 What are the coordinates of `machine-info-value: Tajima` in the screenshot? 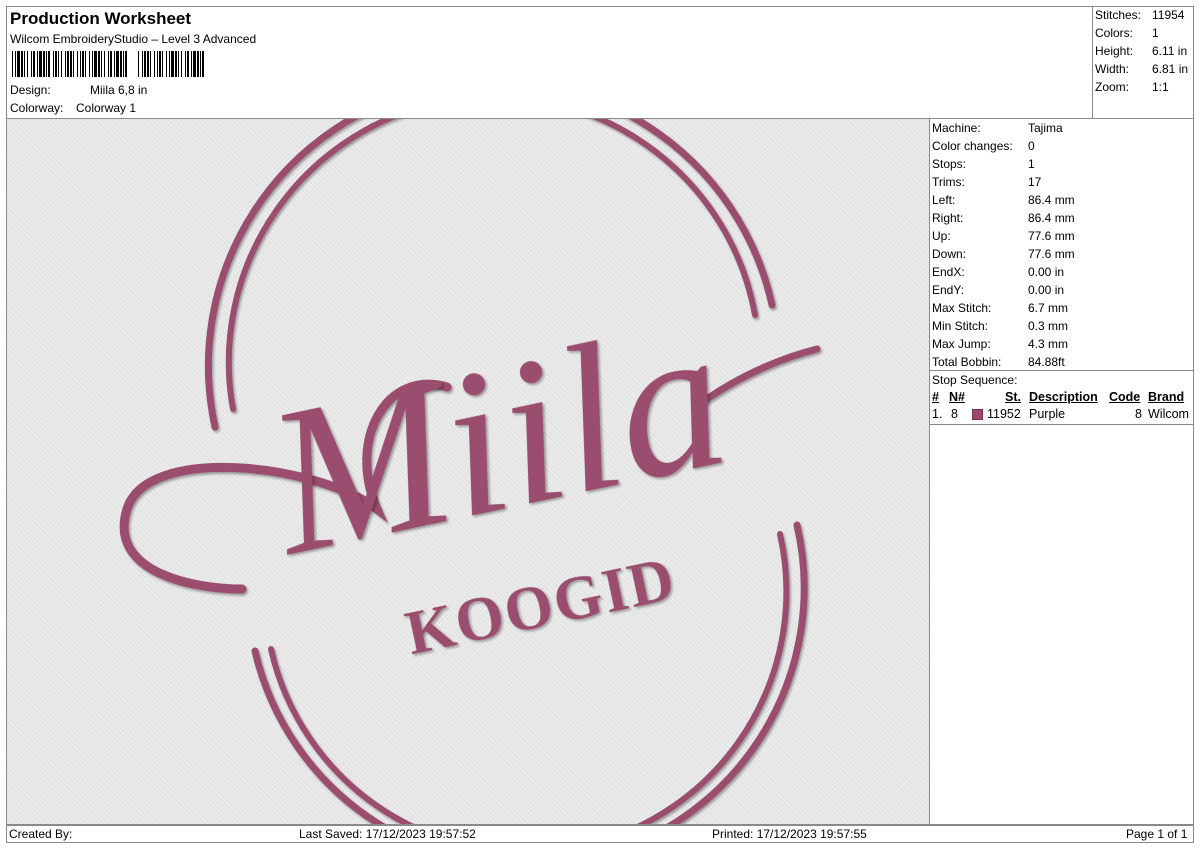 It's located at (1045, 128).